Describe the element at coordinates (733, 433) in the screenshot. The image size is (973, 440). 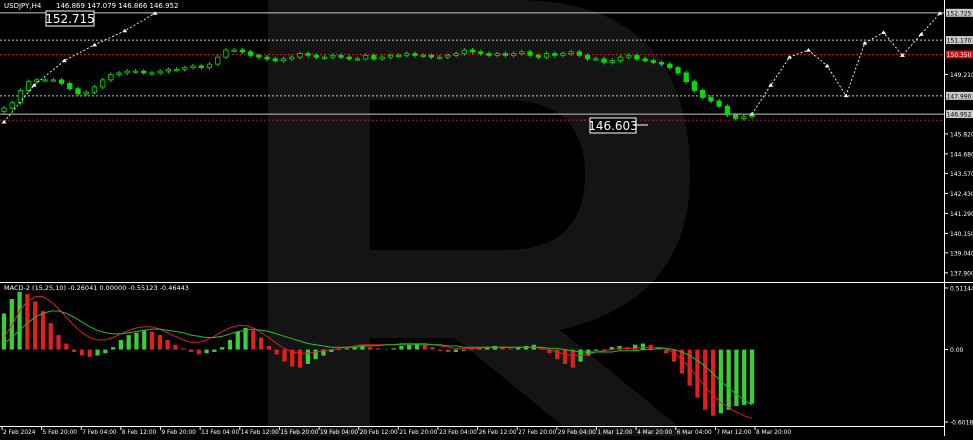
I see `time-tick-label: 7 Mar 12:00` at that location.